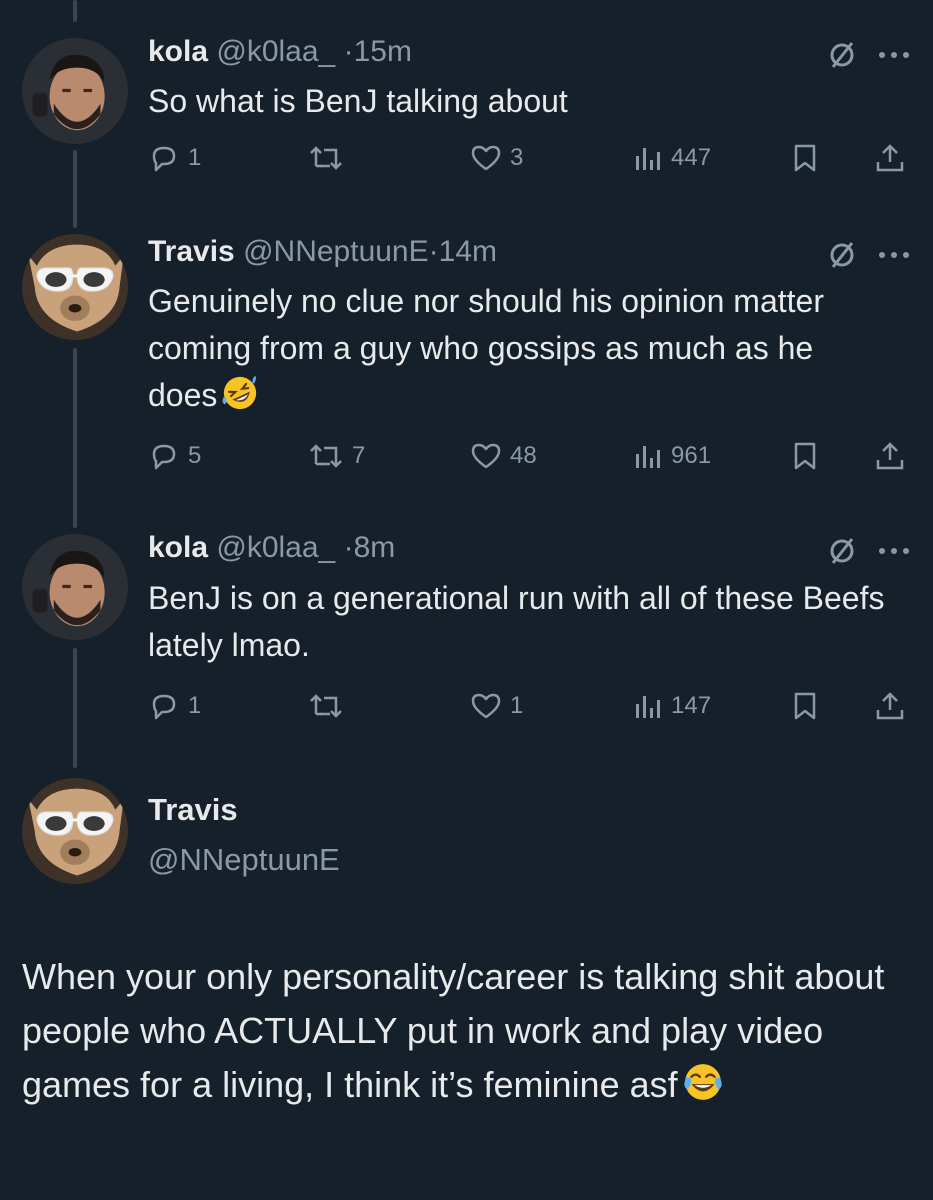 This screenshot has width=933, height=1200. I want to click on views-button: 447, so click(672, 158).